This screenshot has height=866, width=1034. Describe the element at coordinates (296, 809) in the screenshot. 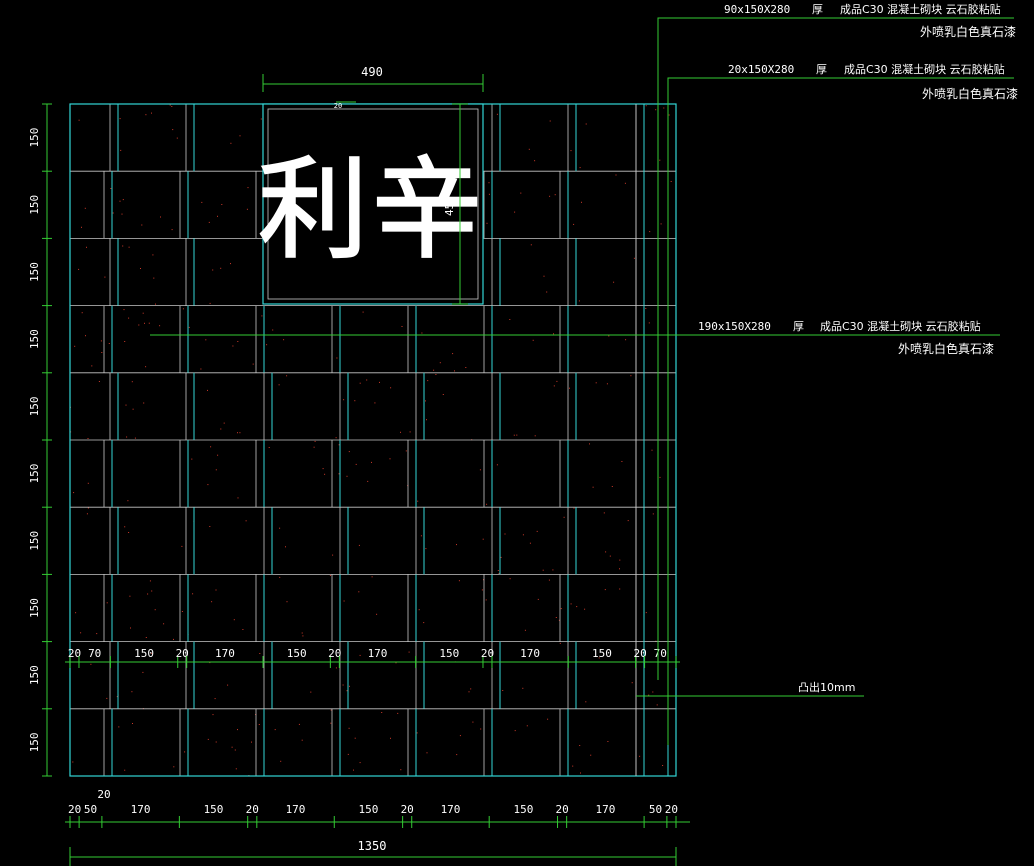

I see `bottom-dim-label: 170` at that location.